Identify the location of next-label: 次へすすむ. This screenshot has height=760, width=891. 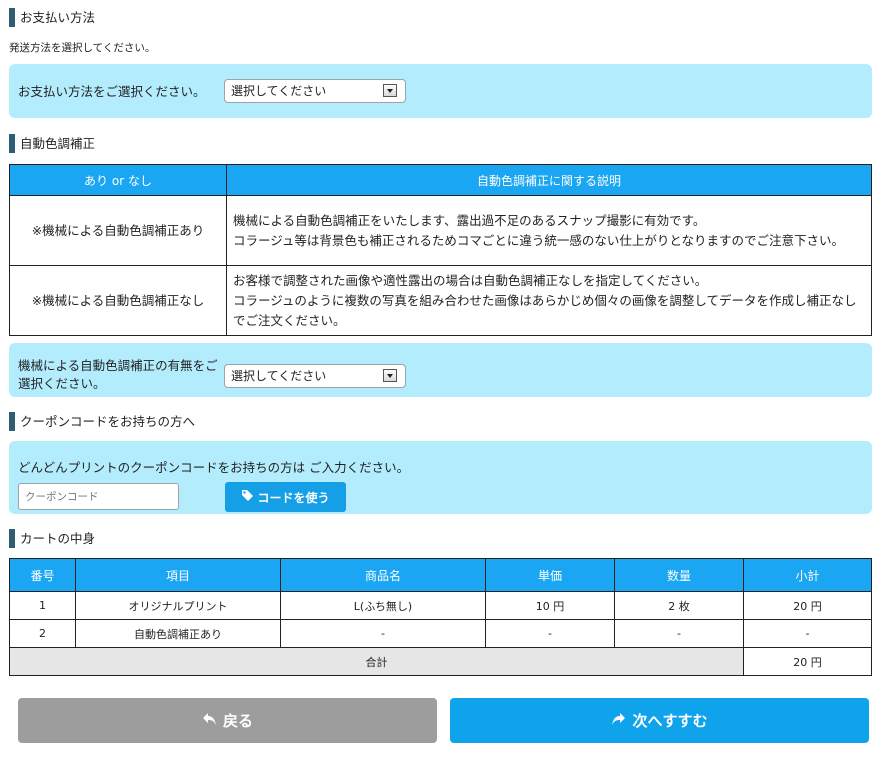
(670, 721).